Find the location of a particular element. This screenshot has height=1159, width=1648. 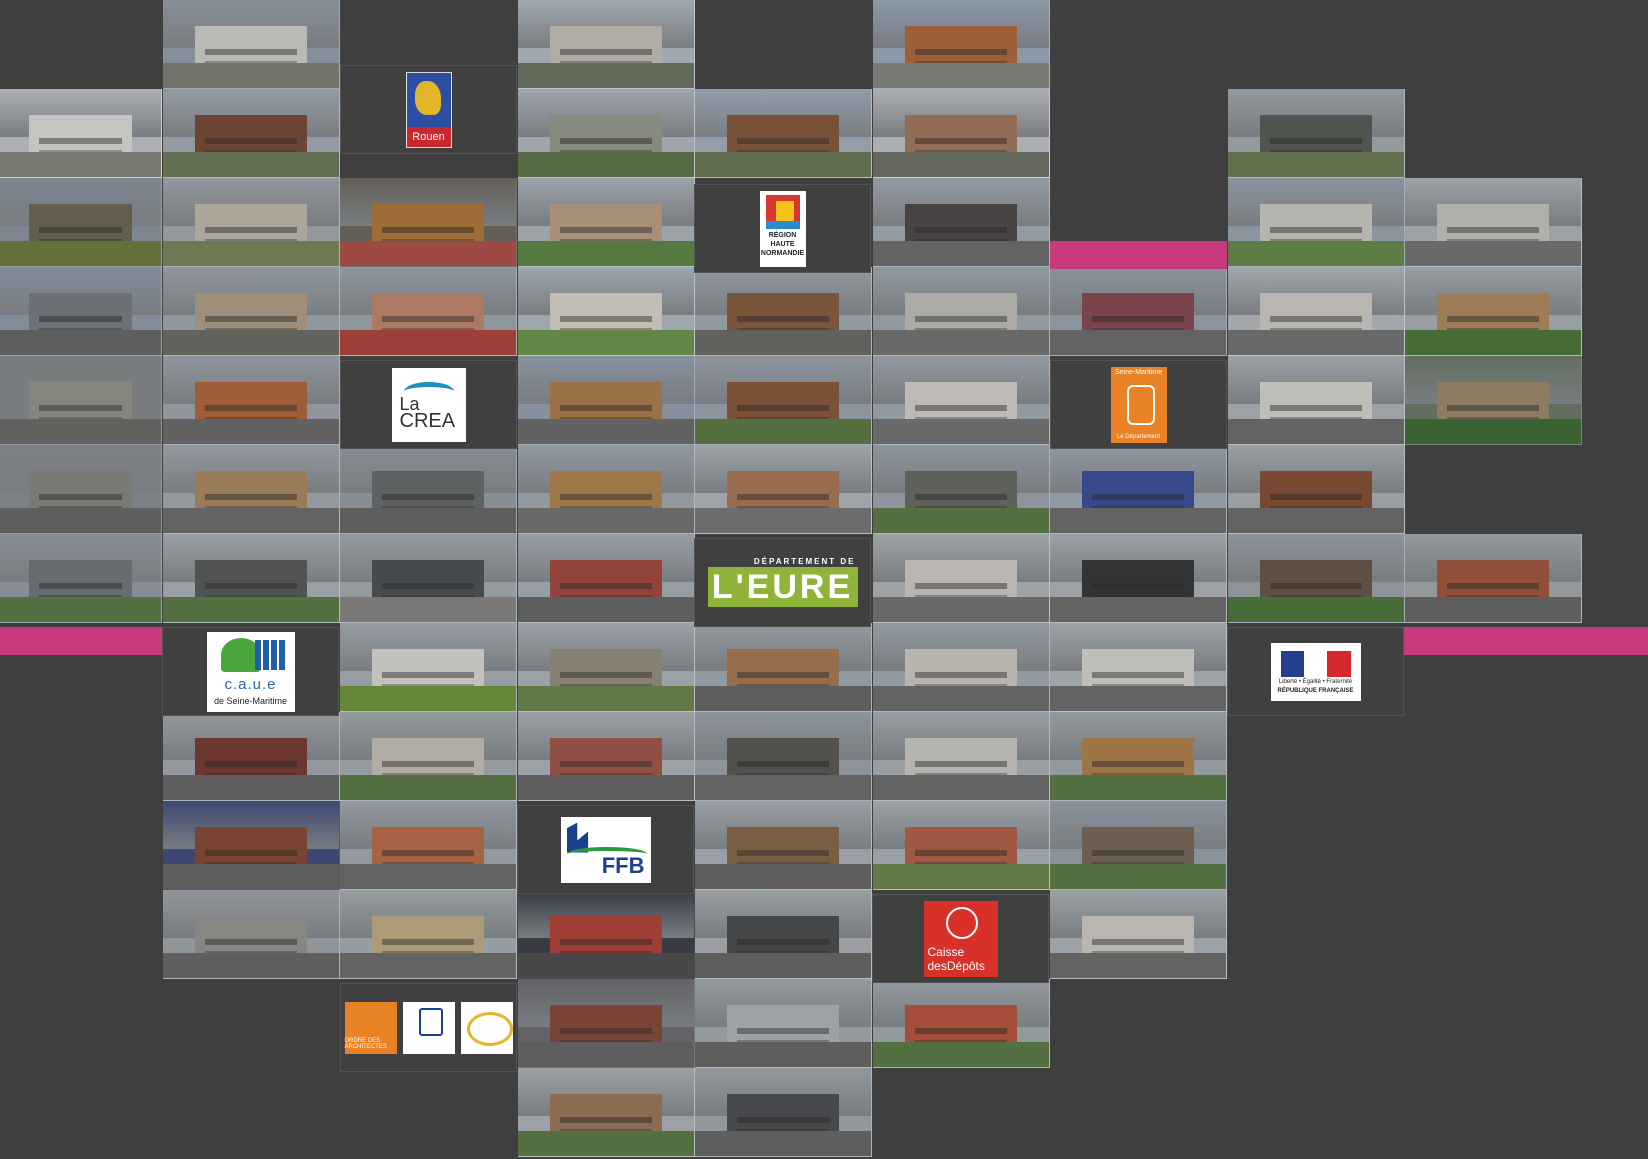

ffb-logo: FFB is located at coordinates (605, 849).